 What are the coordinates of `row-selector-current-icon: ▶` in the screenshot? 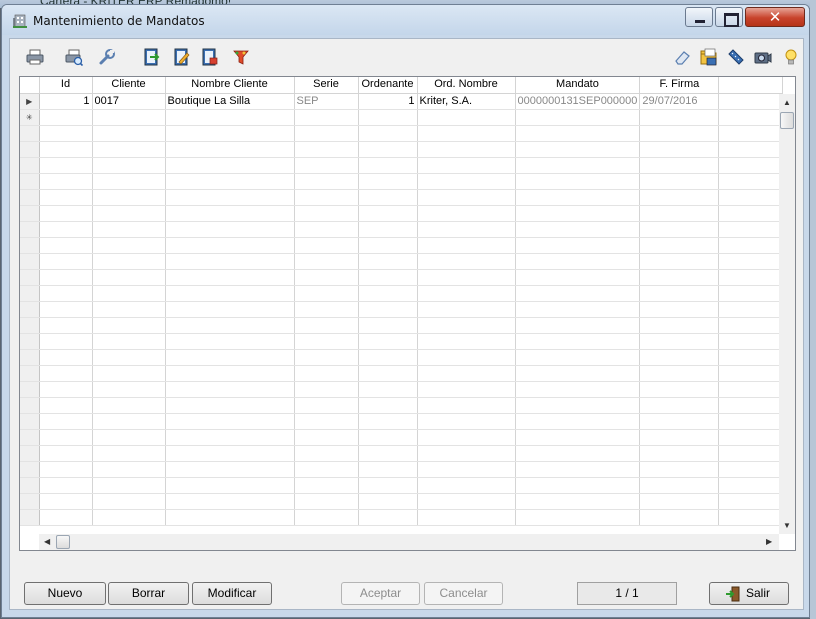 It's located at (30, 101).